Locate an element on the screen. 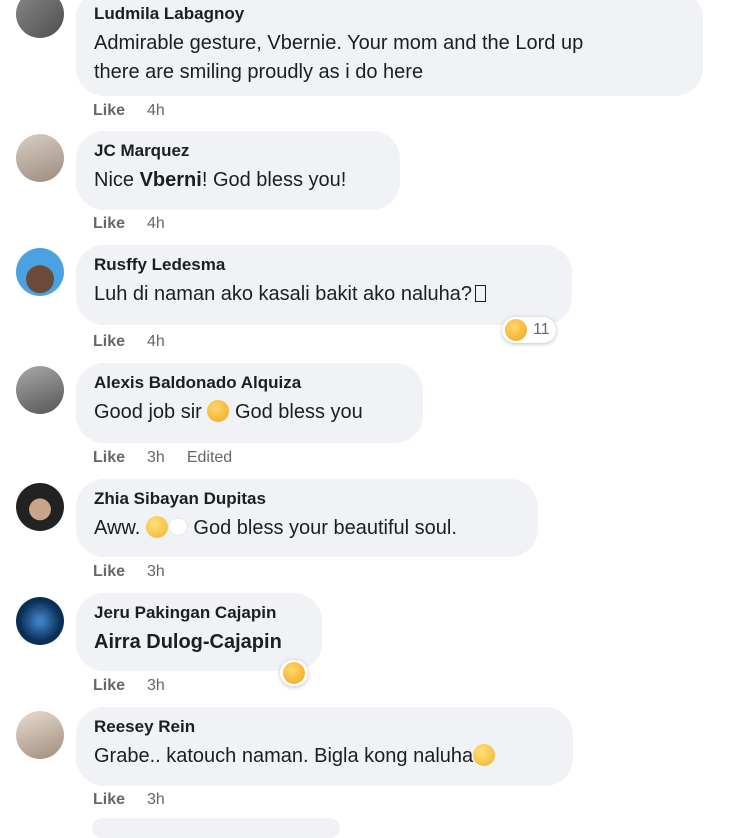 Image resolution: width=750 pixels, height=838 pixels. mention-link: Airra Dulog-Cajapin is located at coordinates (188, 642).